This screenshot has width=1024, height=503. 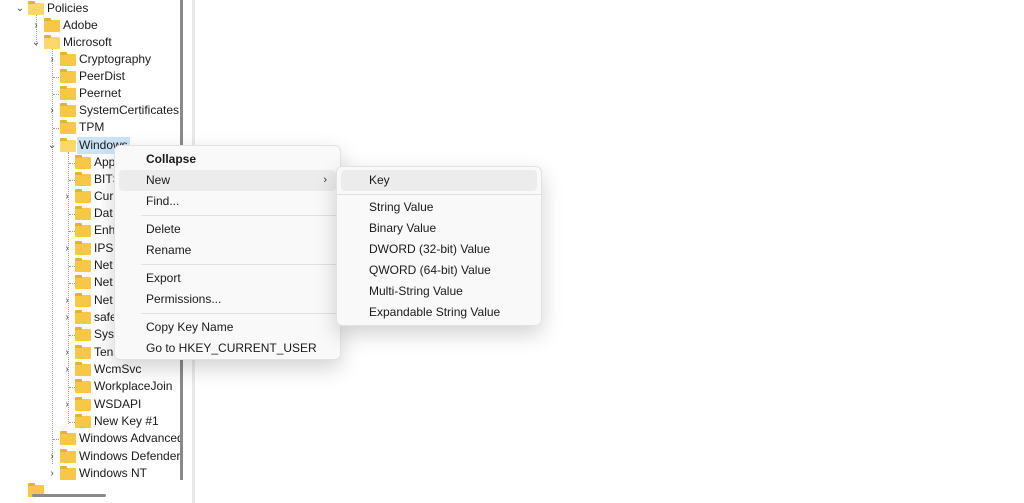 I want to click on menu-item-rename: Rename, so click(x=227, y=250).